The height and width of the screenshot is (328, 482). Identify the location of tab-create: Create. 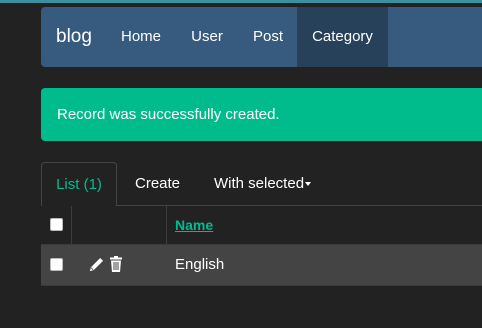
(157, 184).